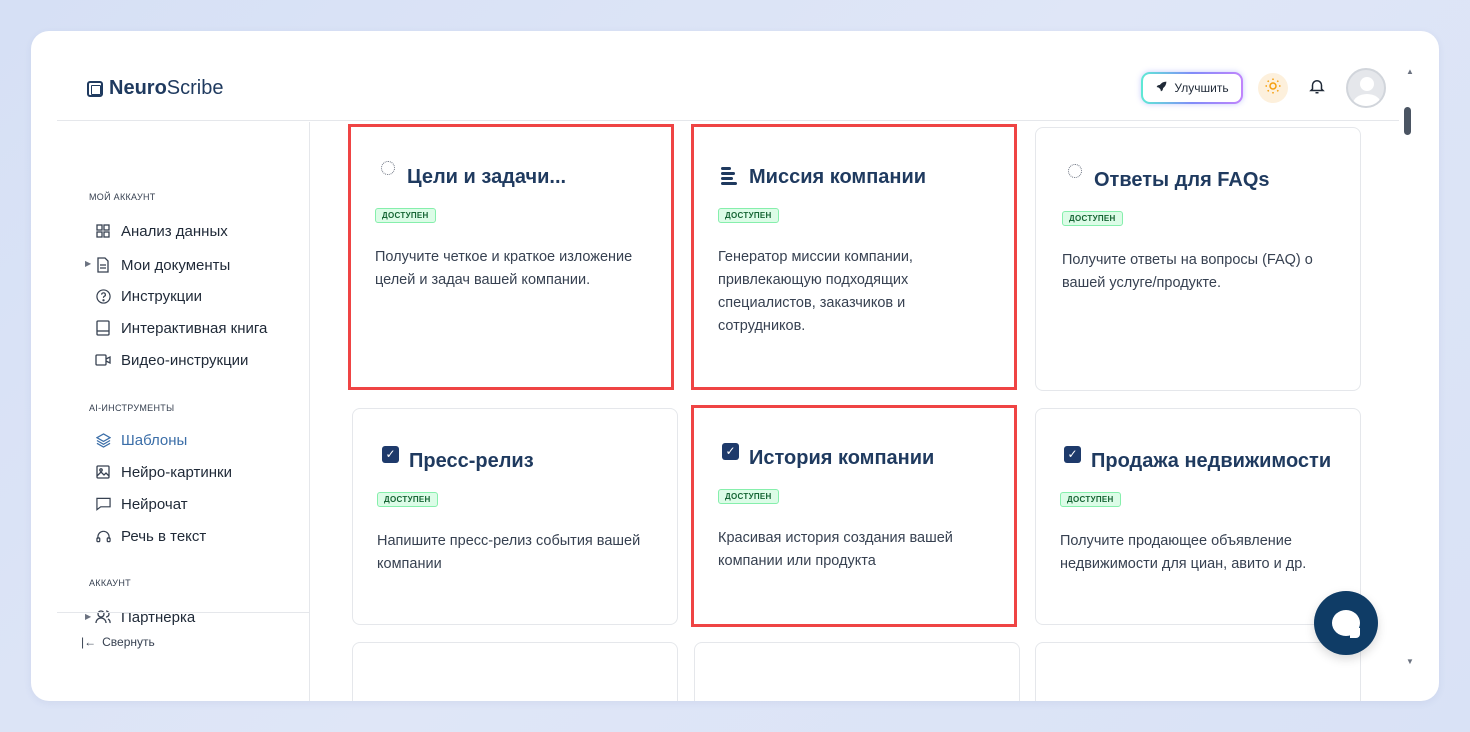  Describe the element at coordinates (128, 642) in the screenshot. I see `collapse-label: Свернуть` at that location.